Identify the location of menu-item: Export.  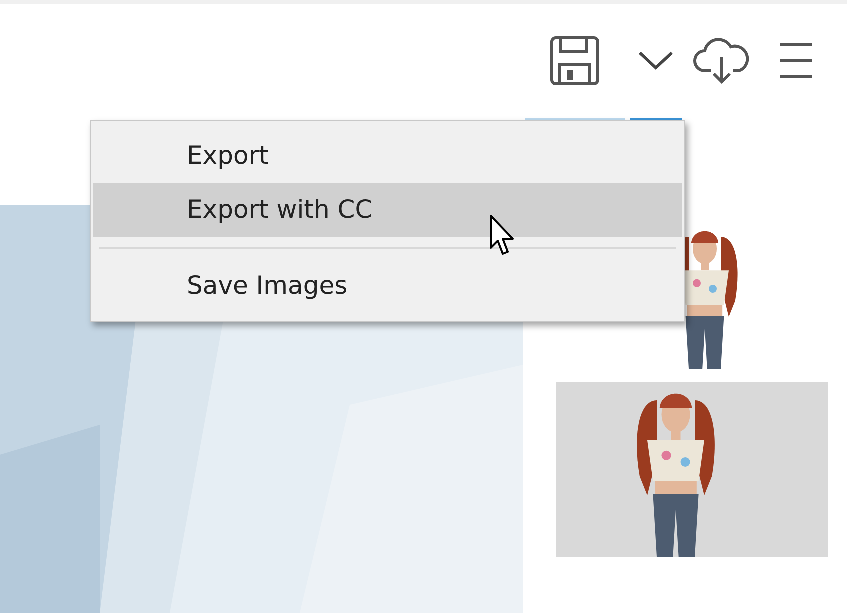
(387, 156).